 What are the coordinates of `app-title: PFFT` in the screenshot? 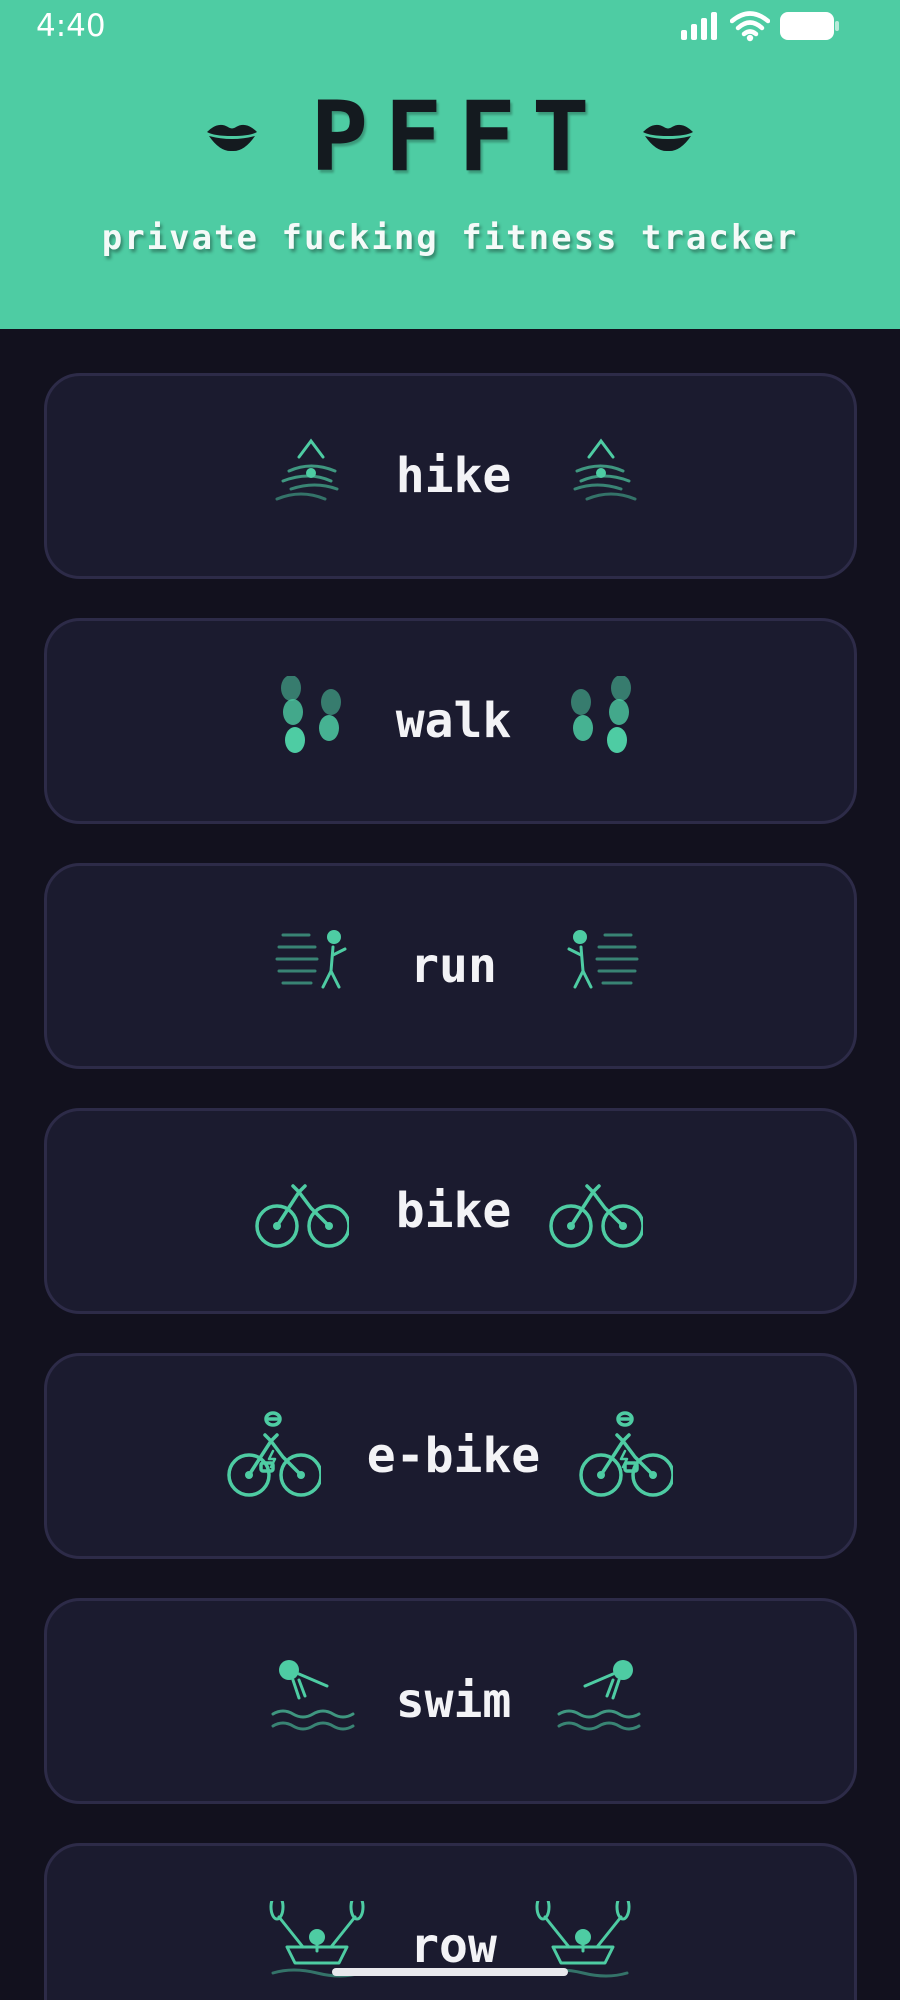 It's located at (458, 137).